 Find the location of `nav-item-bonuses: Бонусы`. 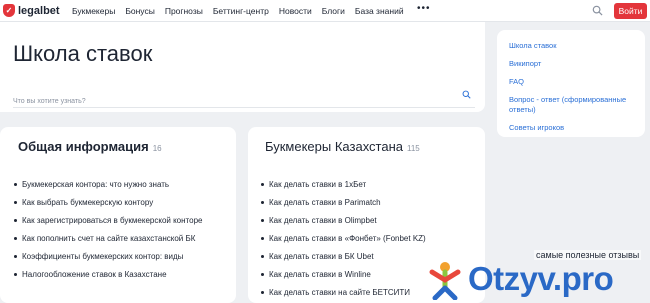

nav-item-bonuses: Бонусы is located at coordinates (140, 11).